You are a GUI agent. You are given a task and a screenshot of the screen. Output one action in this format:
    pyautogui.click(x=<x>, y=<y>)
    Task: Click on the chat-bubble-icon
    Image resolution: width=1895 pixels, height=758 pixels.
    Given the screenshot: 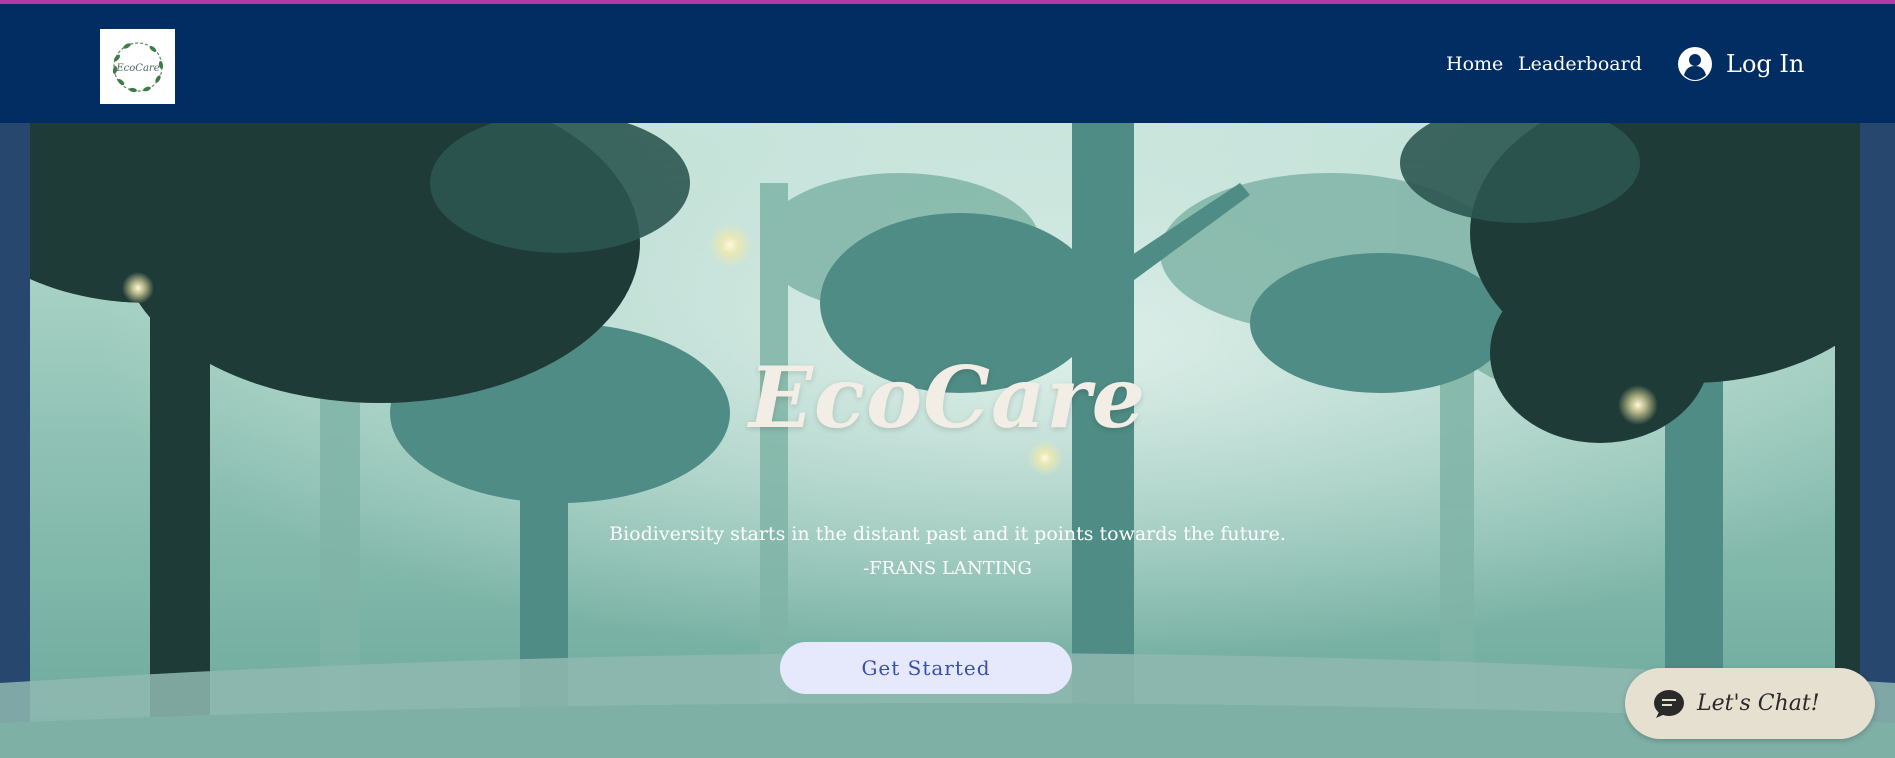 What is the action you would take?
    pyautogui.click(x=1669, y=703)
    